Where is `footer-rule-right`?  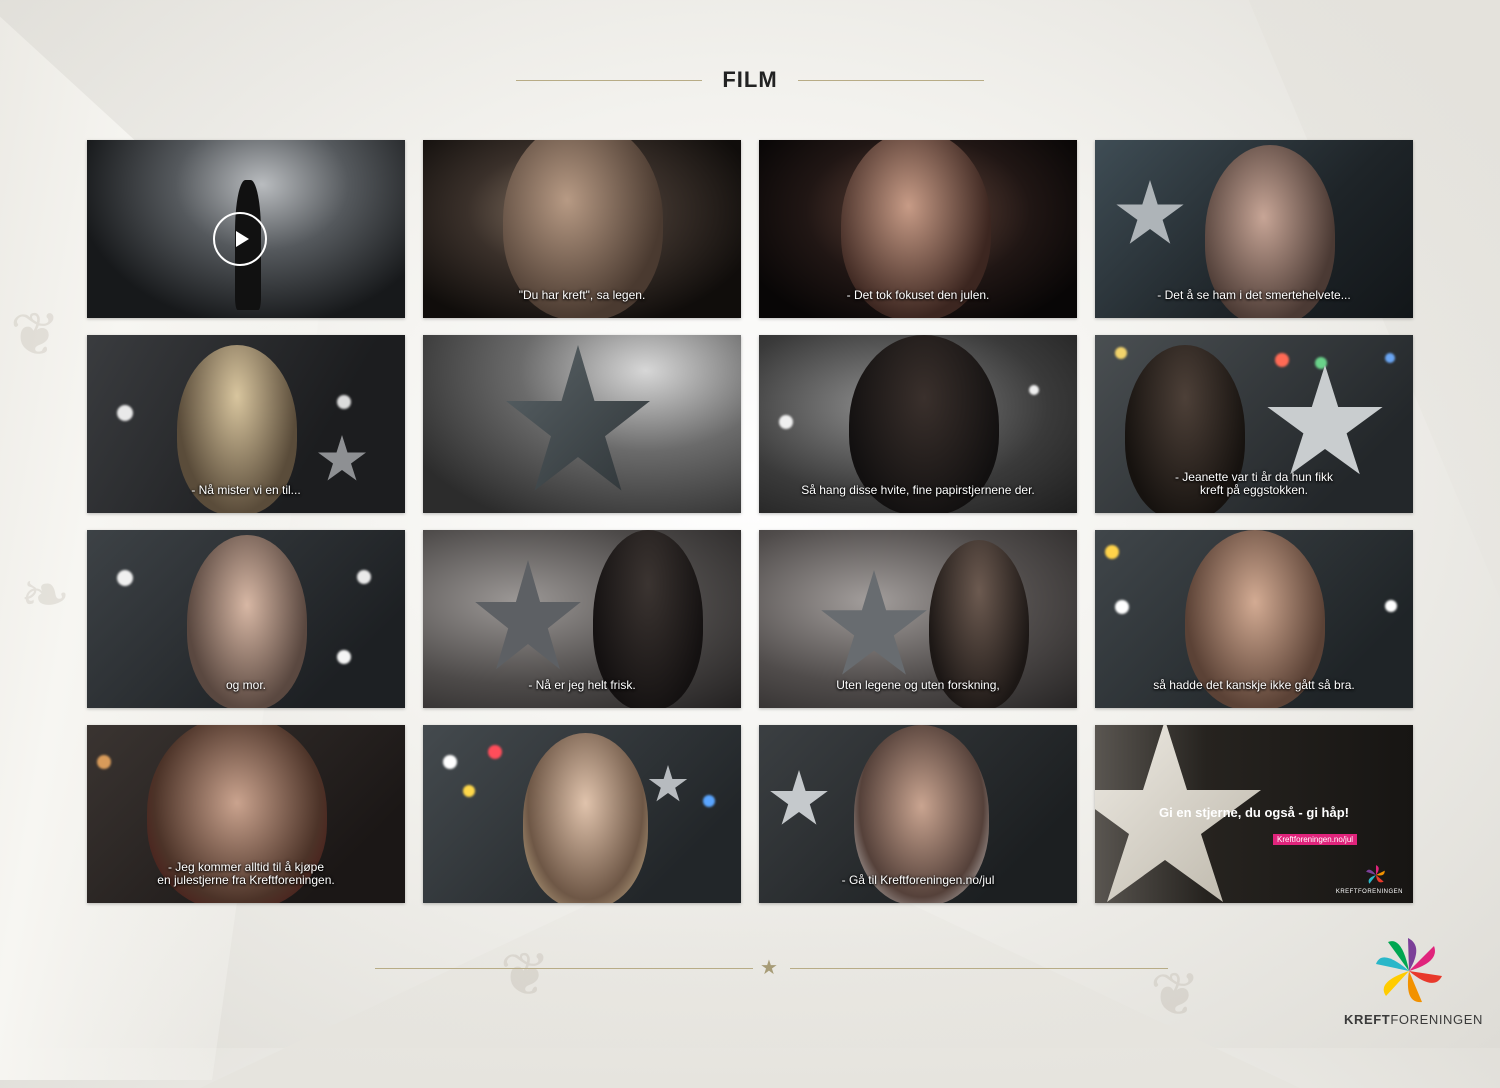 footer-rule-right is located at coordinates (979, 968).